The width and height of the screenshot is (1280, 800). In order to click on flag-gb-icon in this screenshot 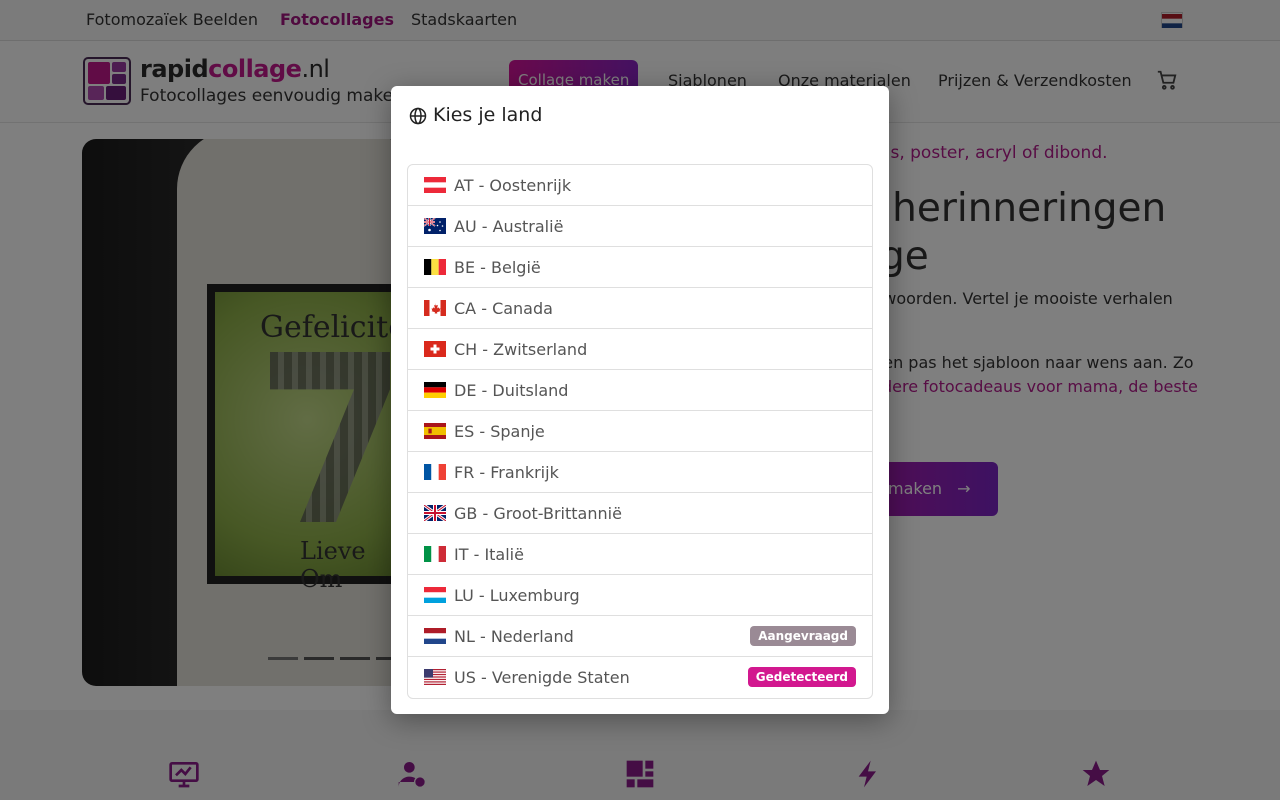, I will do `click(435, 513)`.